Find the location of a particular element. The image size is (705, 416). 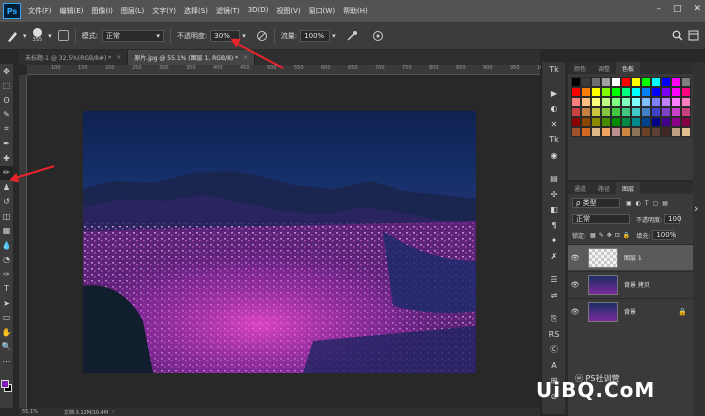

filter-adjust-icon: ◐ is located at coordinates (638, 203).